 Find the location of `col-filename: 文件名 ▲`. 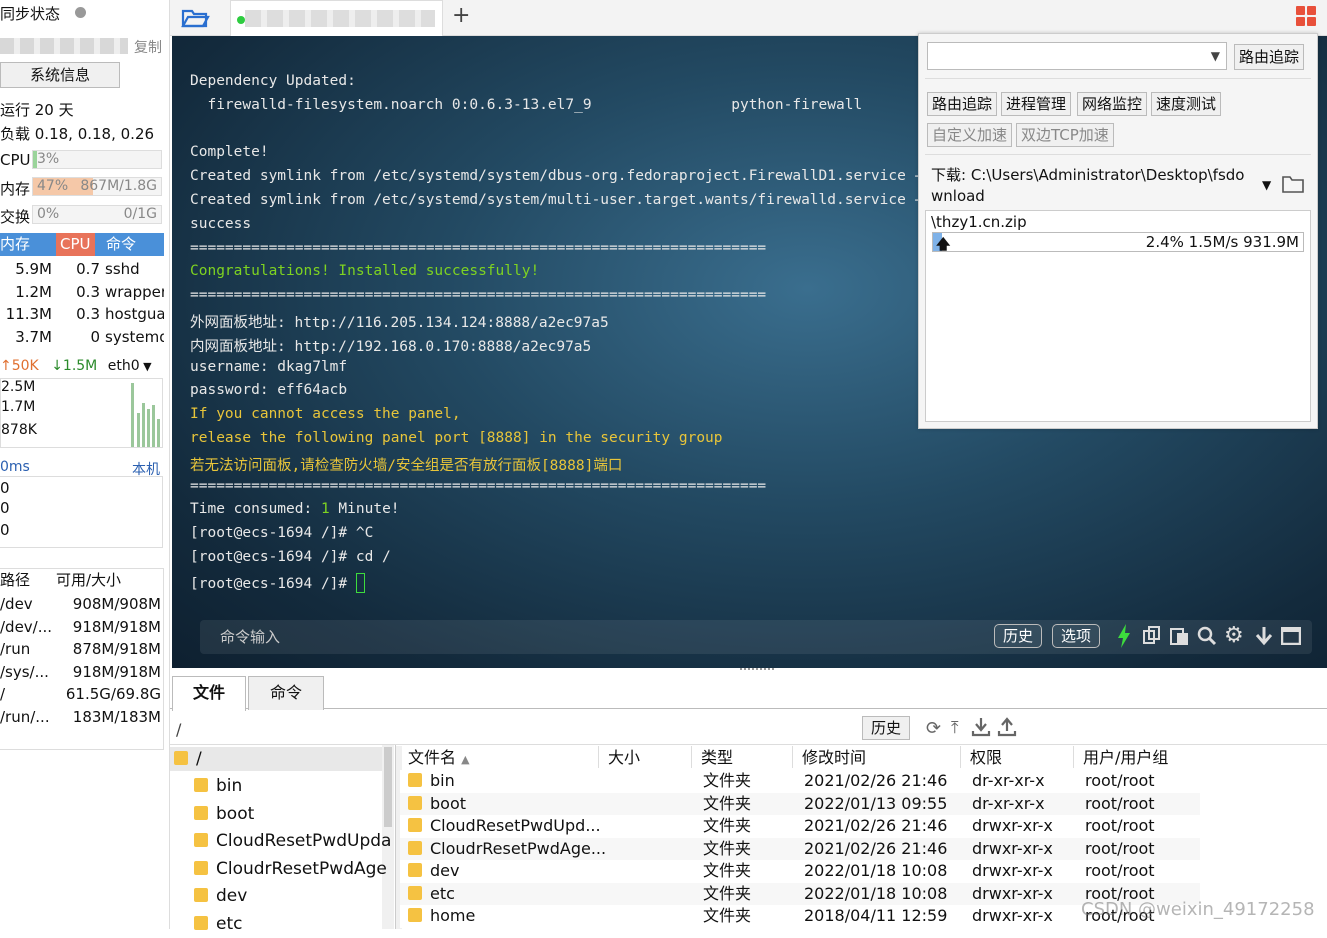

col-filename: 文件名 ▲ is located at coordinates (439, 758).